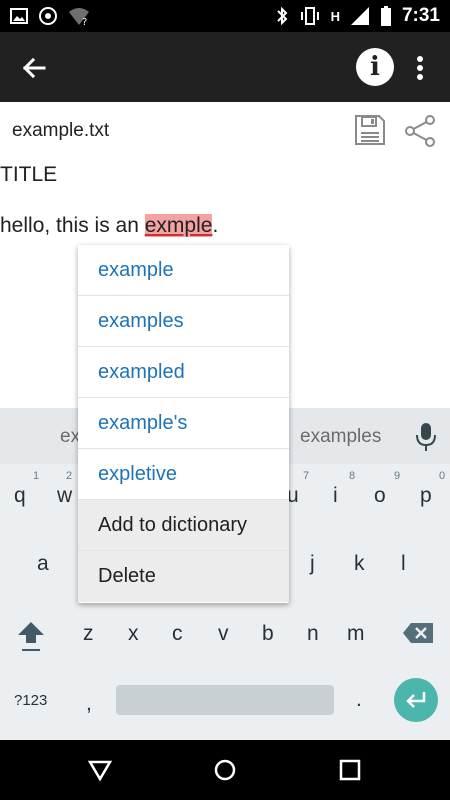  What do you see at coordinates (19, 16) in the screenshot?
I see `image-icon` at bounding box center [19, 16].